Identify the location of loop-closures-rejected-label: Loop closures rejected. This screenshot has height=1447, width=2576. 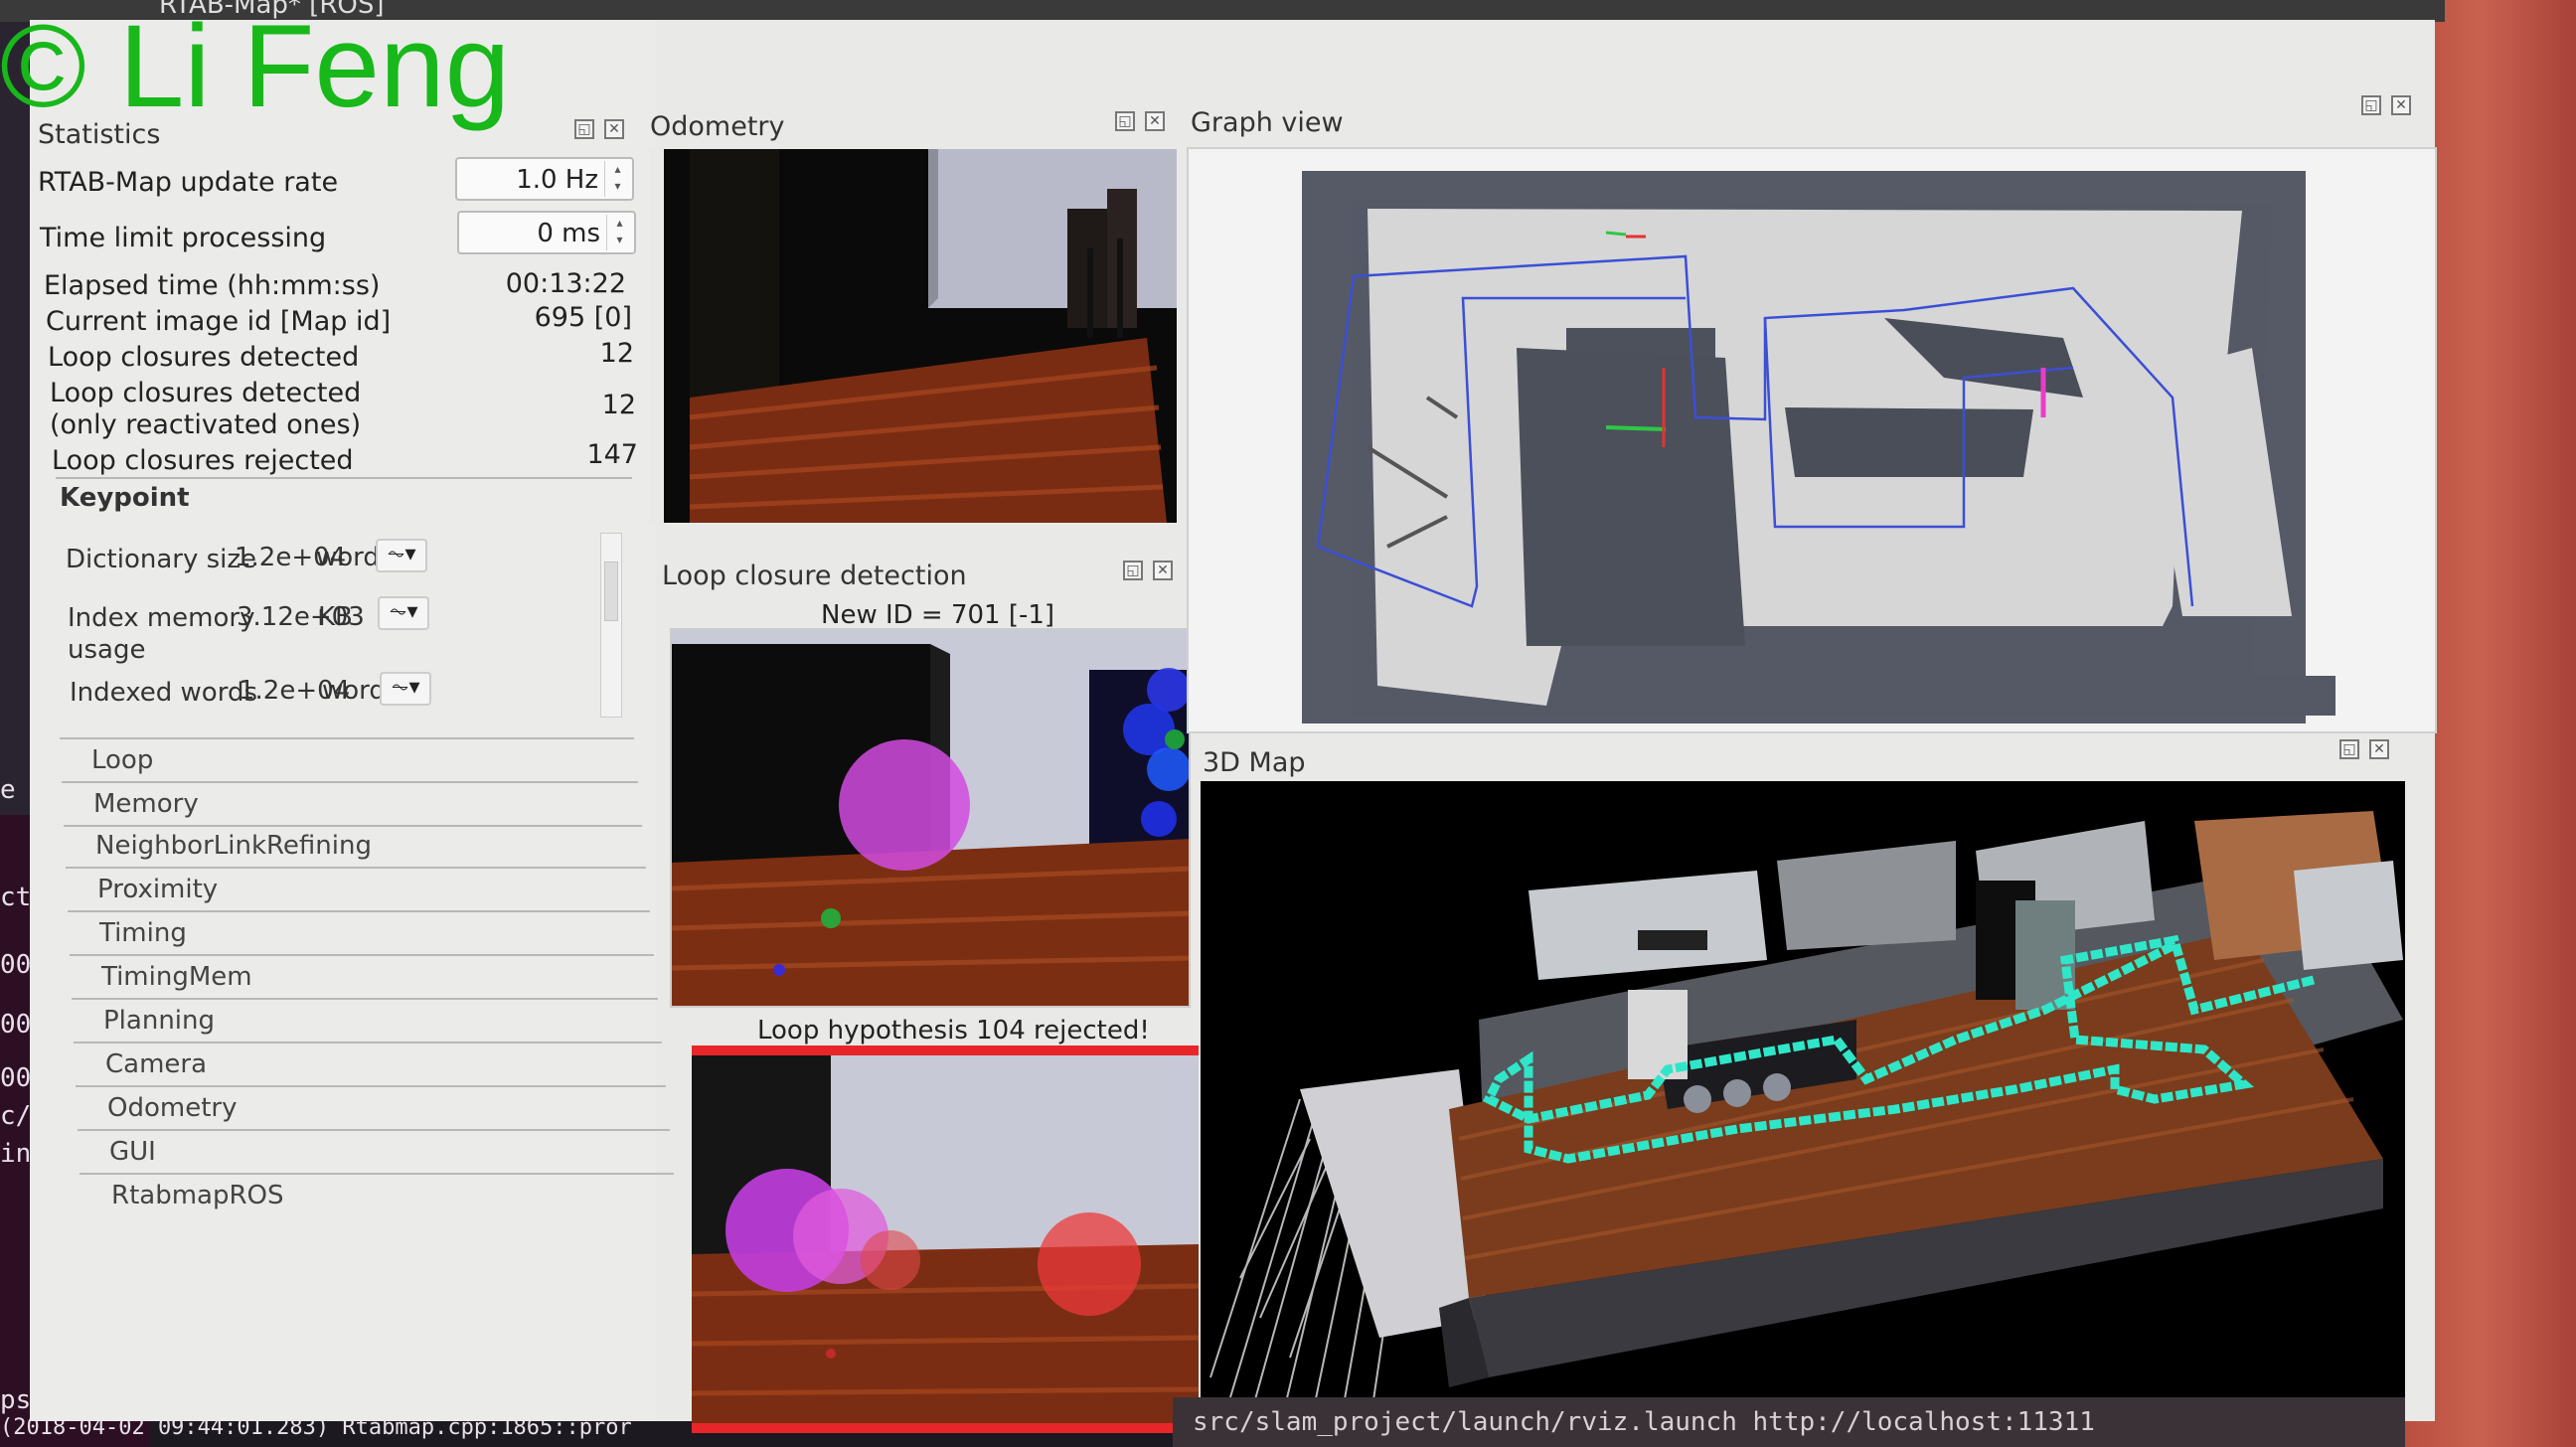
(203, 460).